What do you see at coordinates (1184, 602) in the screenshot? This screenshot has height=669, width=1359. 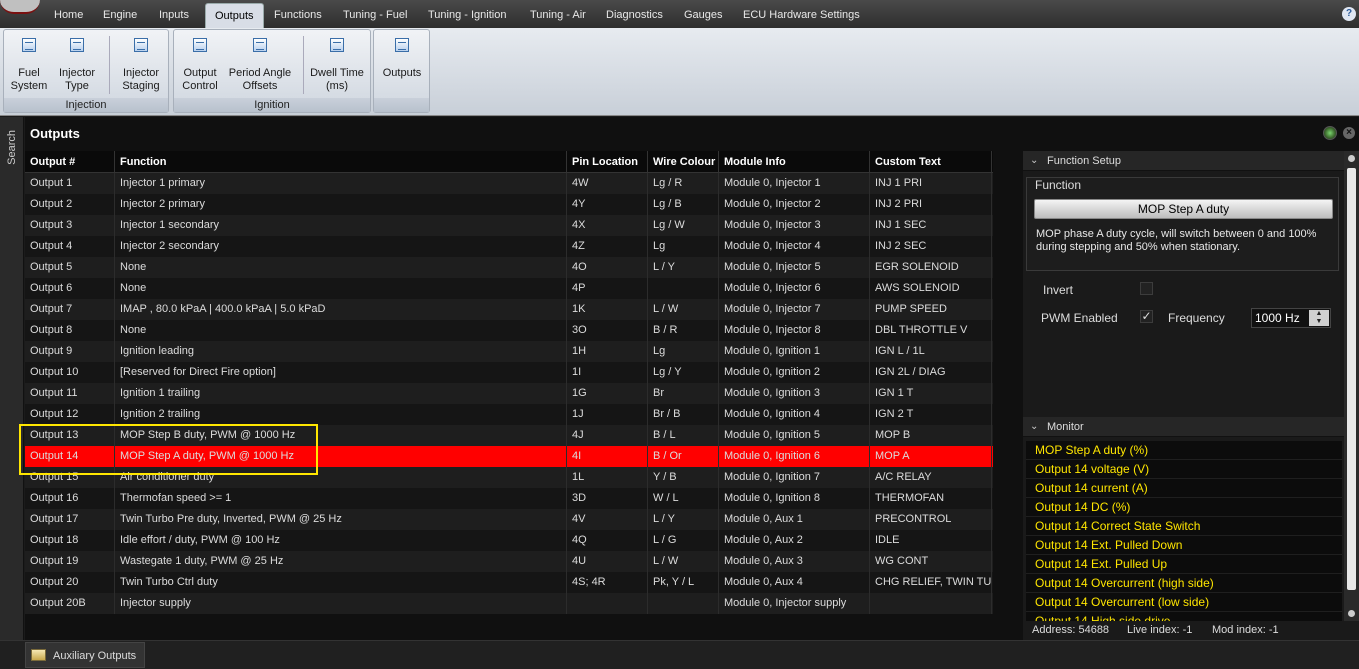 I see `monitor-item: Output 14 Overcurrent (low side)` at bounding box center [1184, 602].